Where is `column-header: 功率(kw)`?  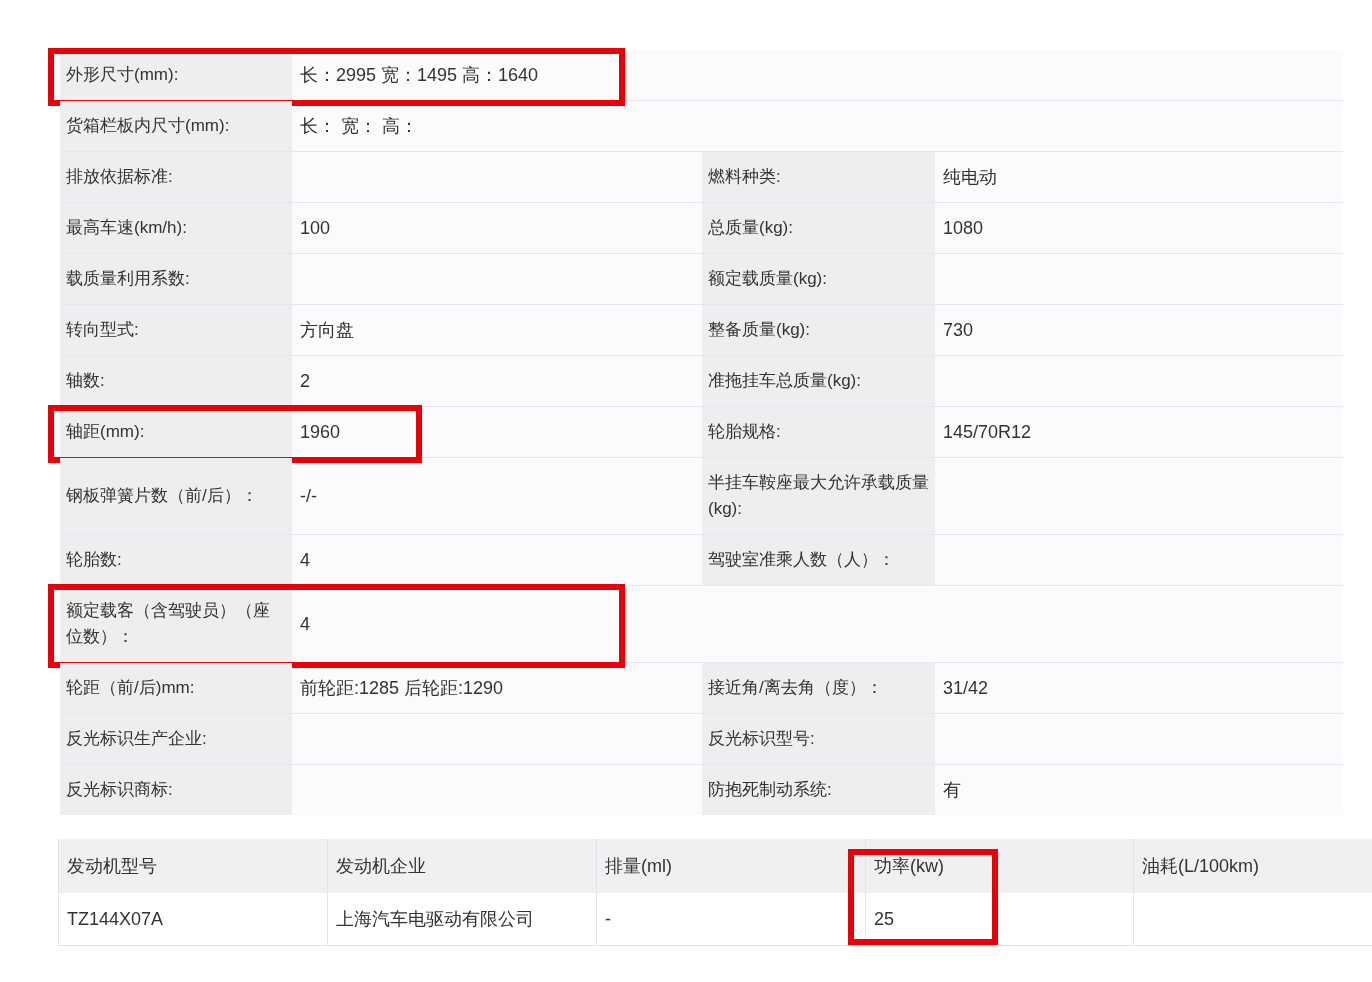
column-header: 功率(kw) is located at coordinates (999, 866).